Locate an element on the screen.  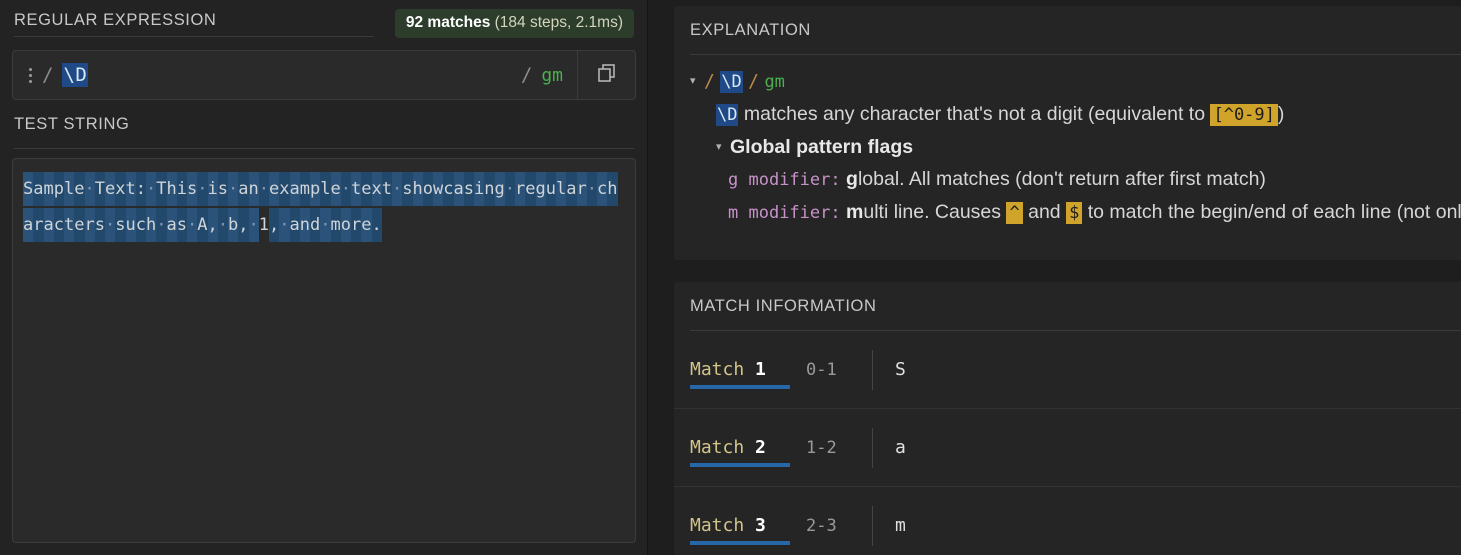
match-stats-label: (184 steps, 2.1ms) is located at coordinates (556, 22).